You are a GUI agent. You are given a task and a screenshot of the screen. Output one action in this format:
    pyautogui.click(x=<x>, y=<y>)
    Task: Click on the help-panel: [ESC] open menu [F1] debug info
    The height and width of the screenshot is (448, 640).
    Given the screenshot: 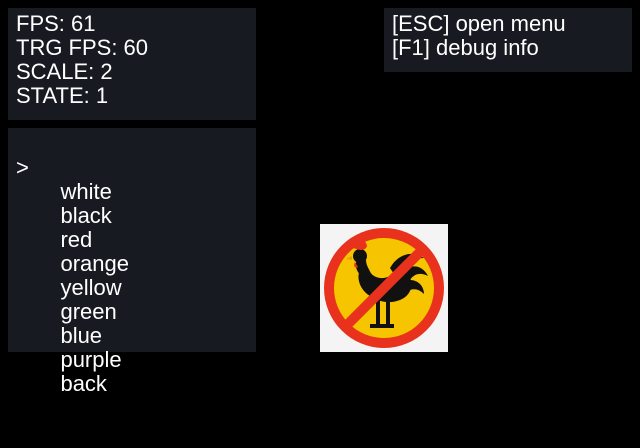 What is the action you would take?
    pyautogui.click(x=508, y=40)
    